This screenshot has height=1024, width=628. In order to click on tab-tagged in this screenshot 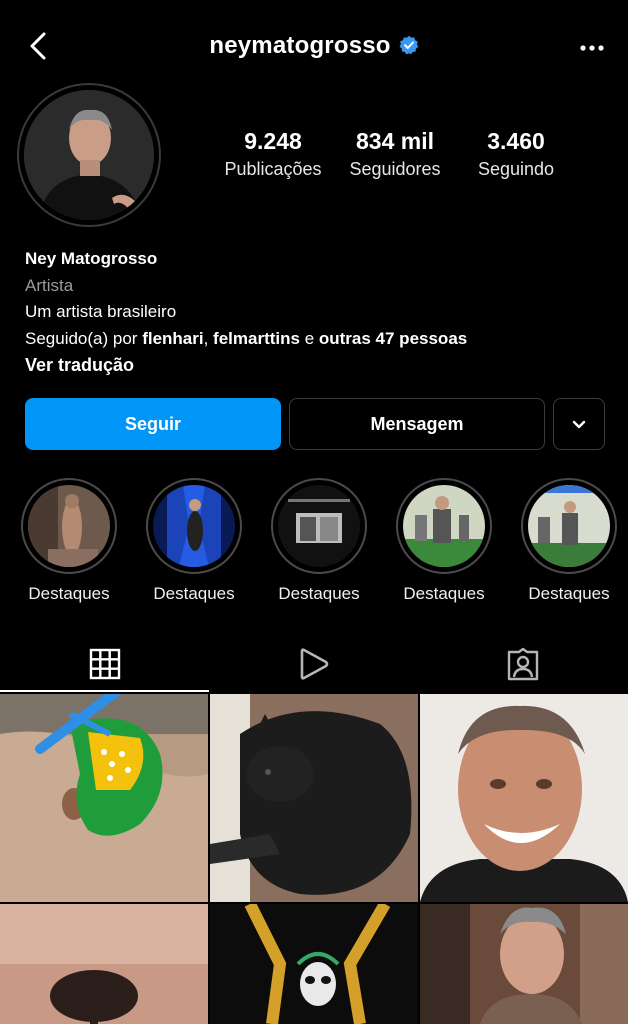, I will do `click(522, 664)`.